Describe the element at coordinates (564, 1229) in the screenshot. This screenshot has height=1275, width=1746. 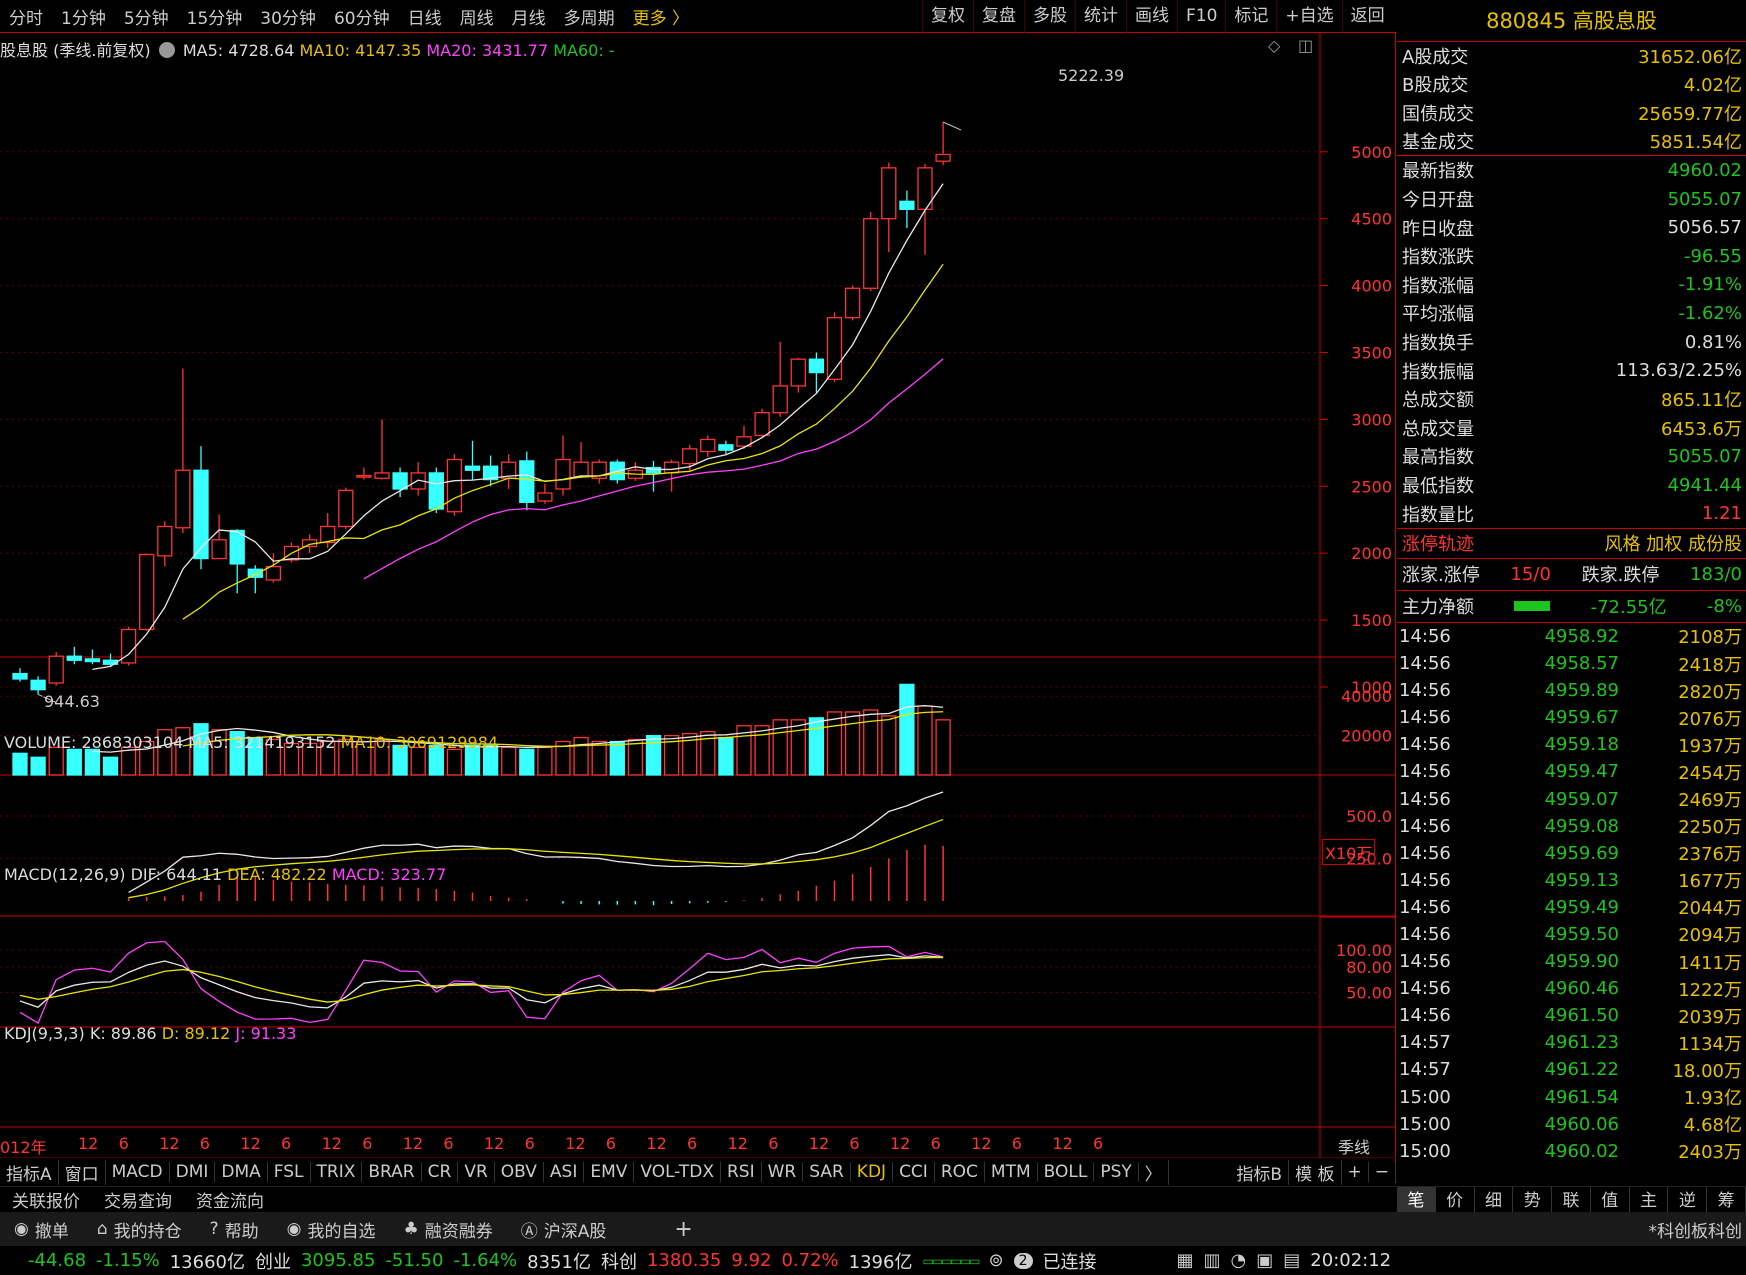
I see `sh-sz-a-button: Ⓐ 沪深A股` at that location.